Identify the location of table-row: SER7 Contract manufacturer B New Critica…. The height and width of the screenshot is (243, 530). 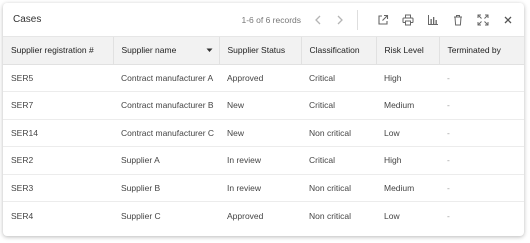
(263, 105).